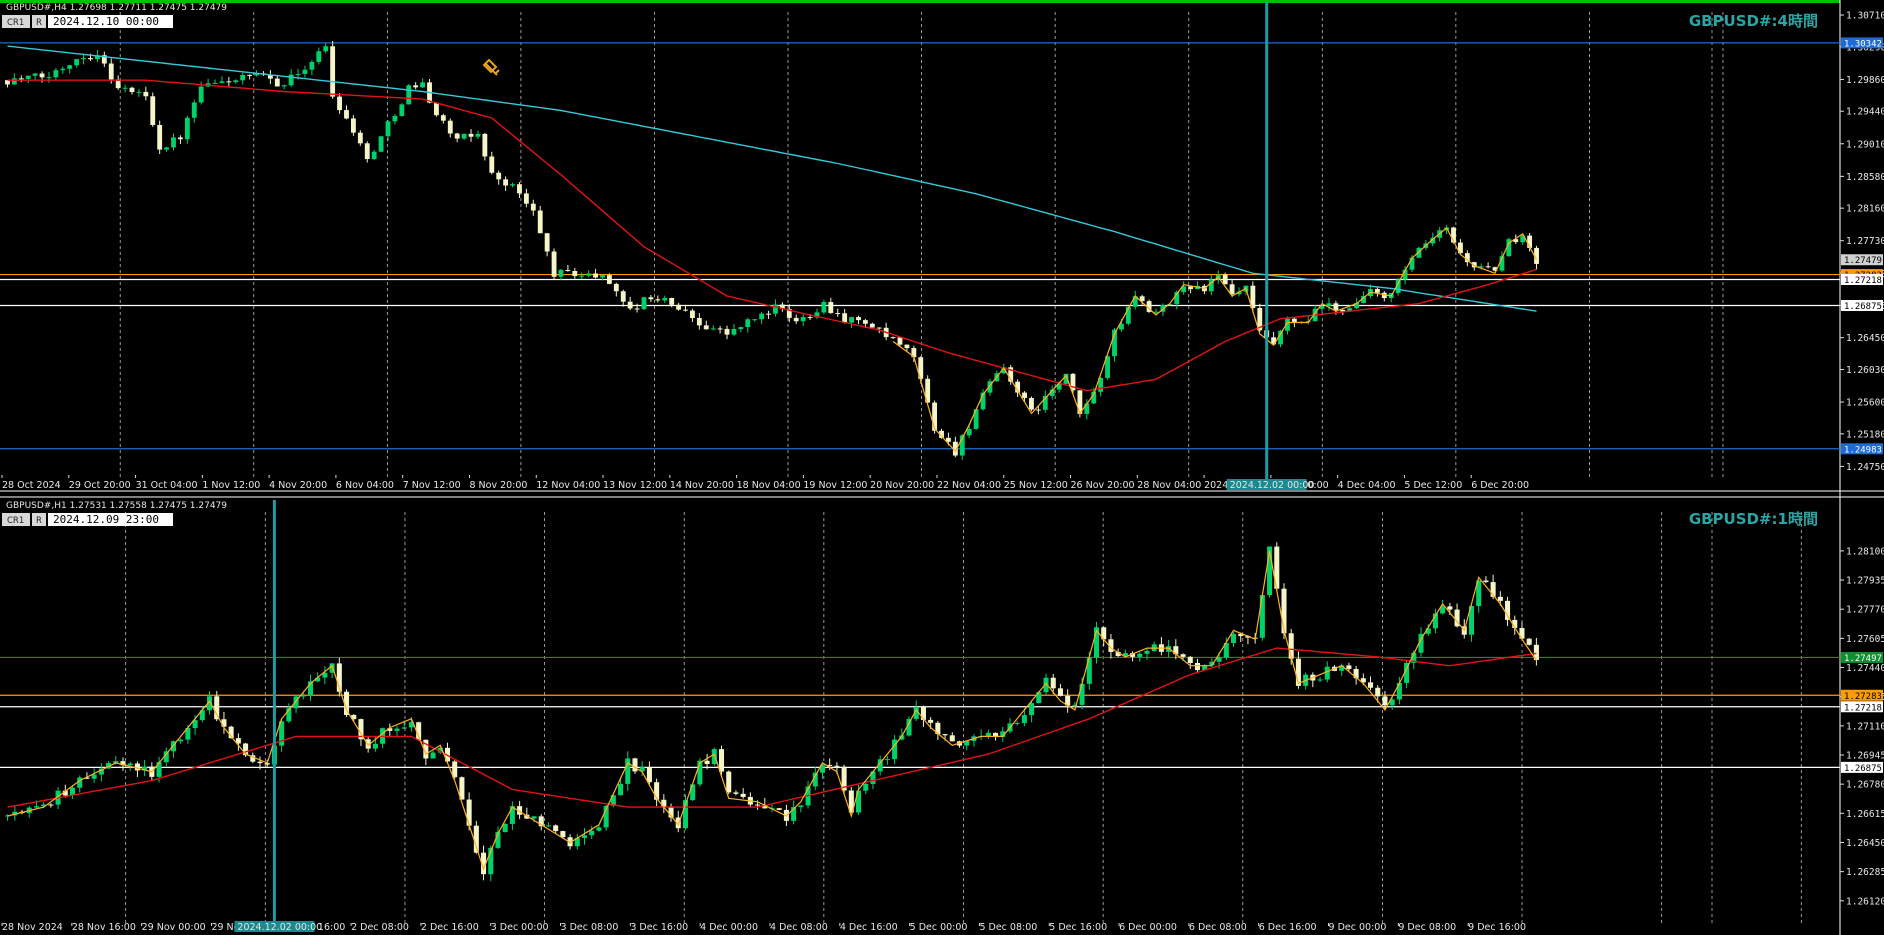 This screenshot has height=935, width=1884. Describe the element at coordinates (1753, 21) in the screenshot. I see `h4-chart-title: GBPUSD#:4時間` at that location.